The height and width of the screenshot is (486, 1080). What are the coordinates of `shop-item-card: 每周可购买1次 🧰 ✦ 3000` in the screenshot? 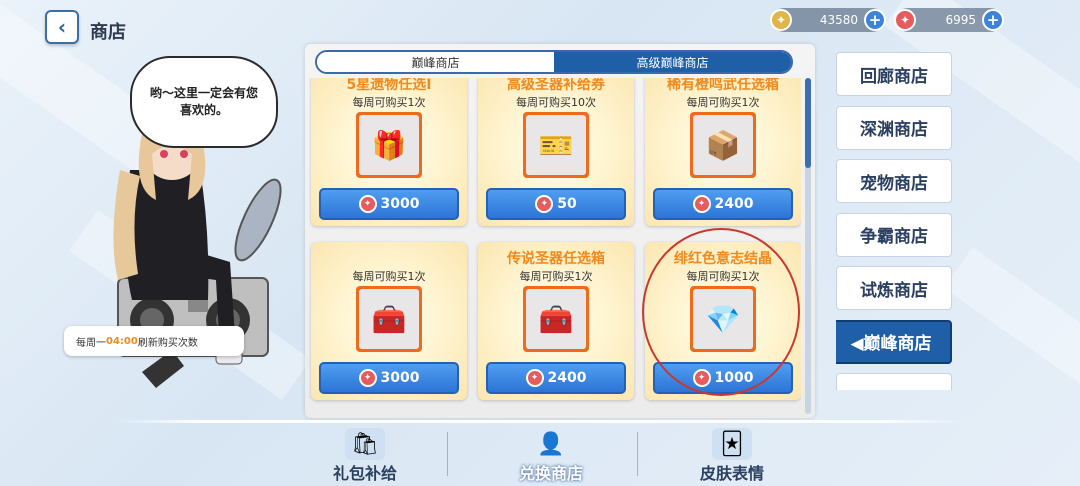 It's located at (389, 321).